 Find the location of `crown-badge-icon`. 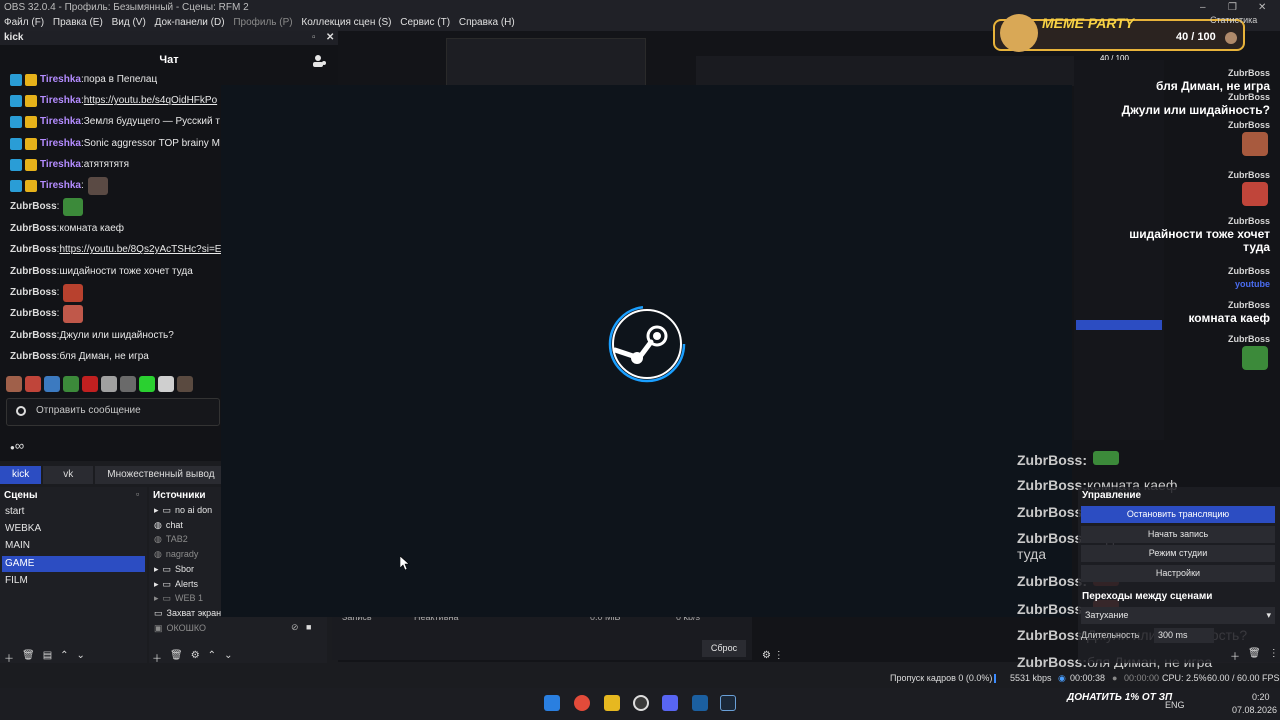

crown-badge-icon is located at coordinates (31, 80).